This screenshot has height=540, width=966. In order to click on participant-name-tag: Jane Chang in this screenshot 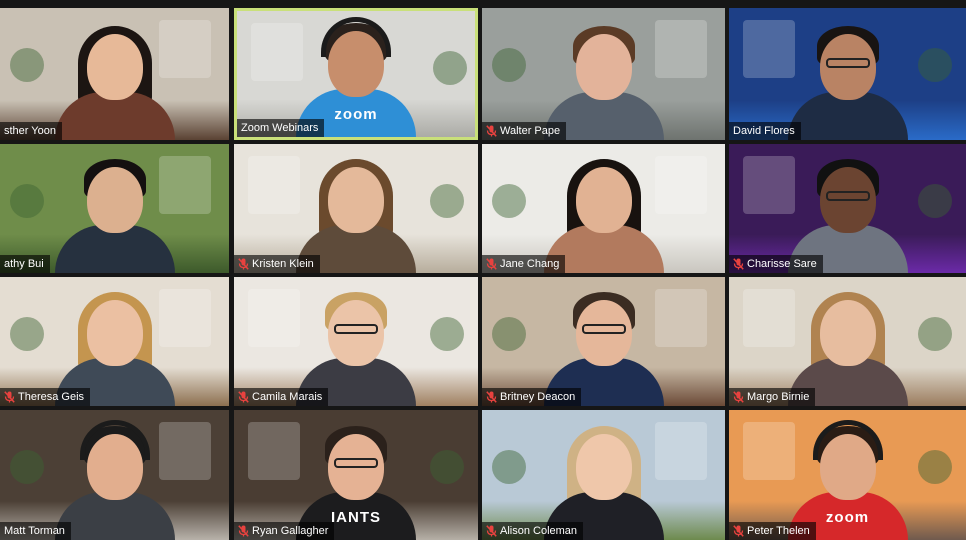, I will do `click(524, 264)`.